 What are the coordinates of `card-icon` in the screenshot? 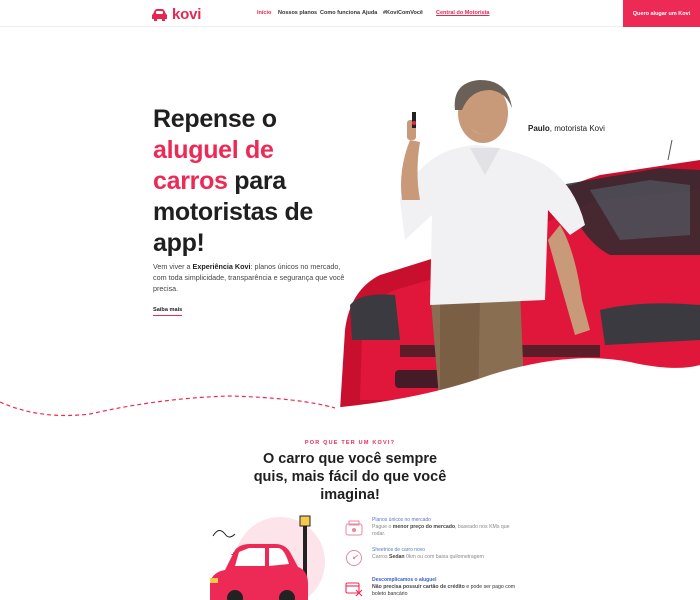 It's located at (354, 589).